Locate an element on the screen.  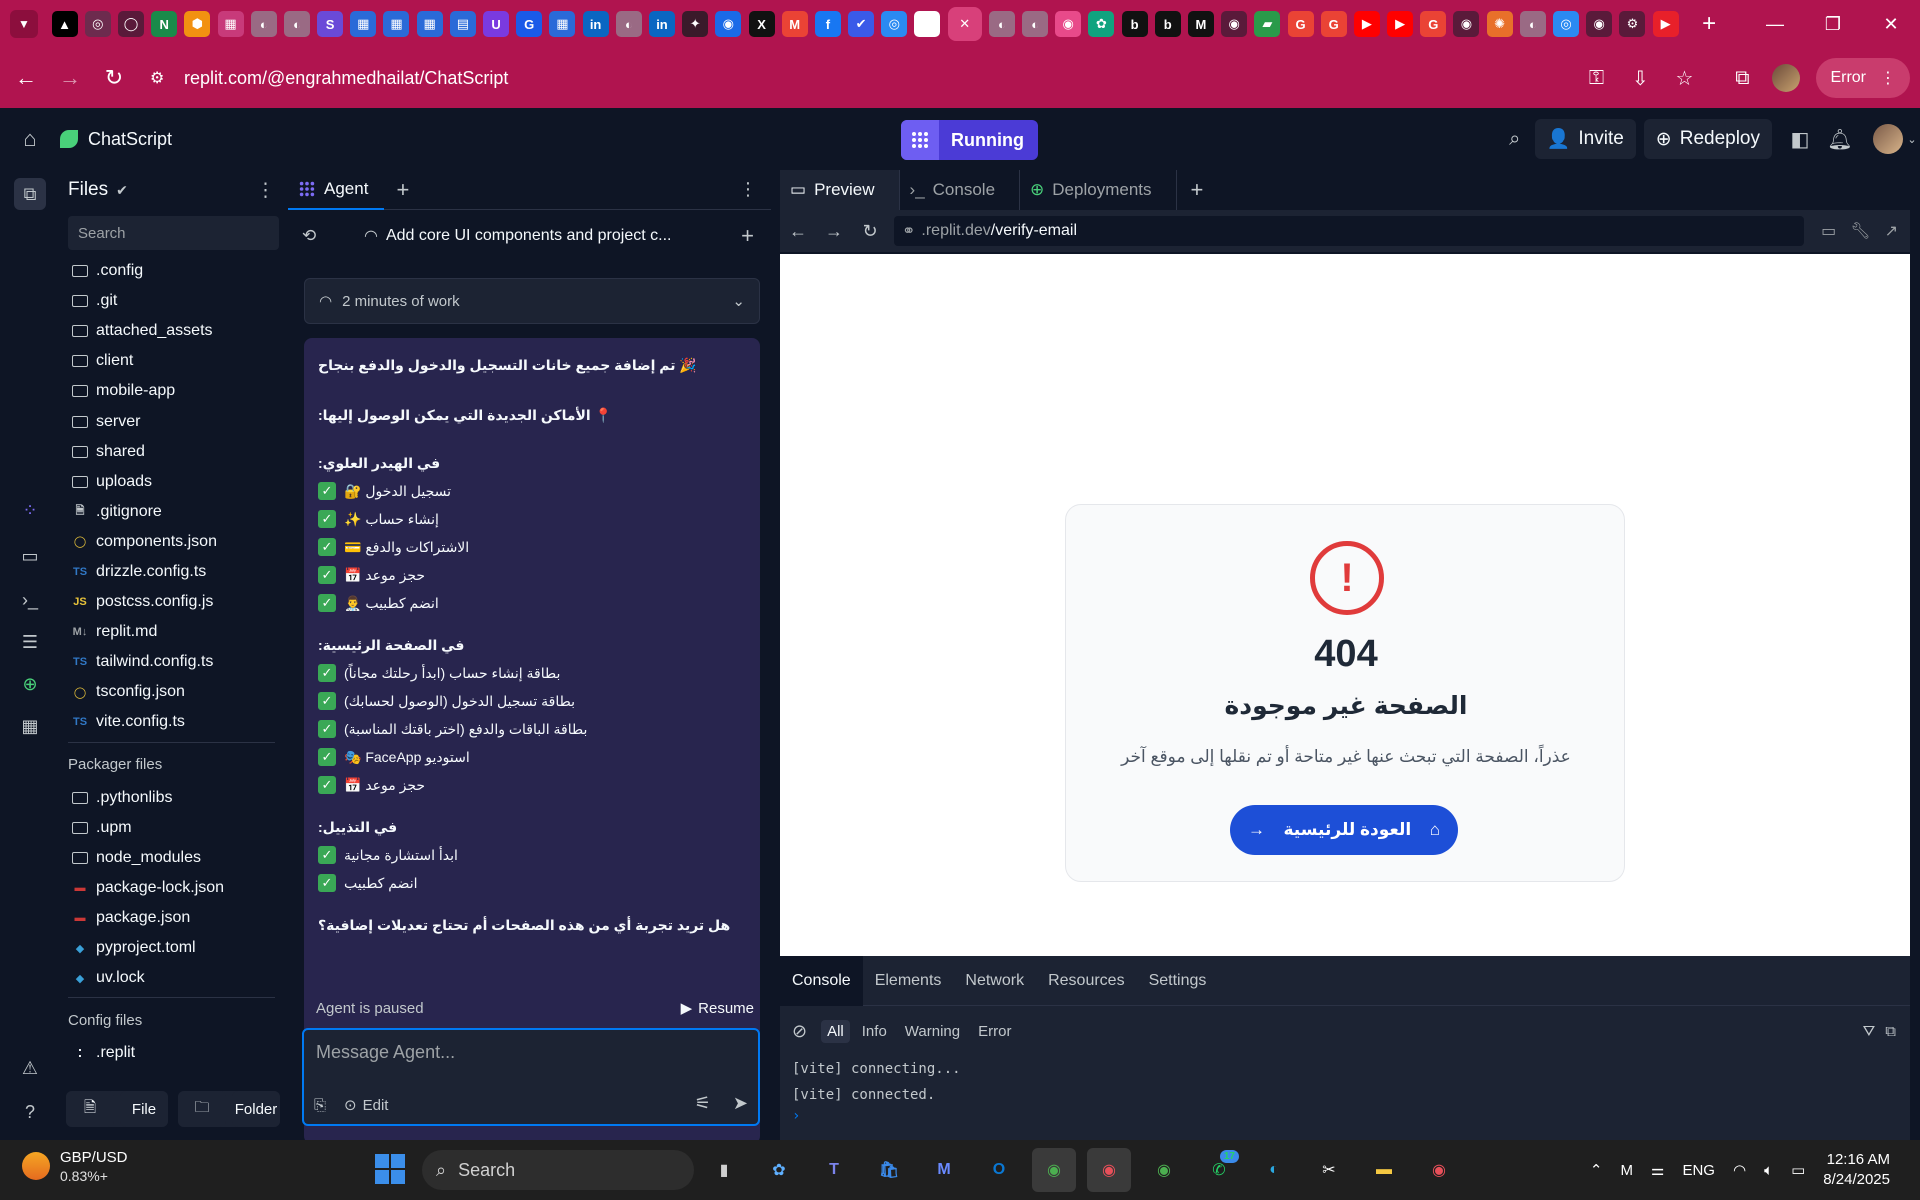
preview-url-input: ⚭ .replit.dev/verify-email is located at coordinates (1349, 231).